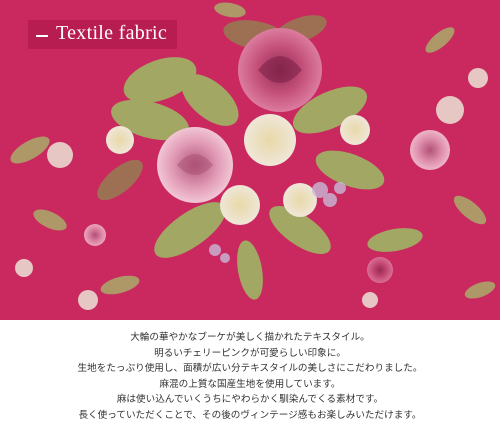 The height and width of the screenshot is (429, 500). Describe the element at coordinates (112, 33) in the screenshot. I see `section-title: Textile fabric` at that location.